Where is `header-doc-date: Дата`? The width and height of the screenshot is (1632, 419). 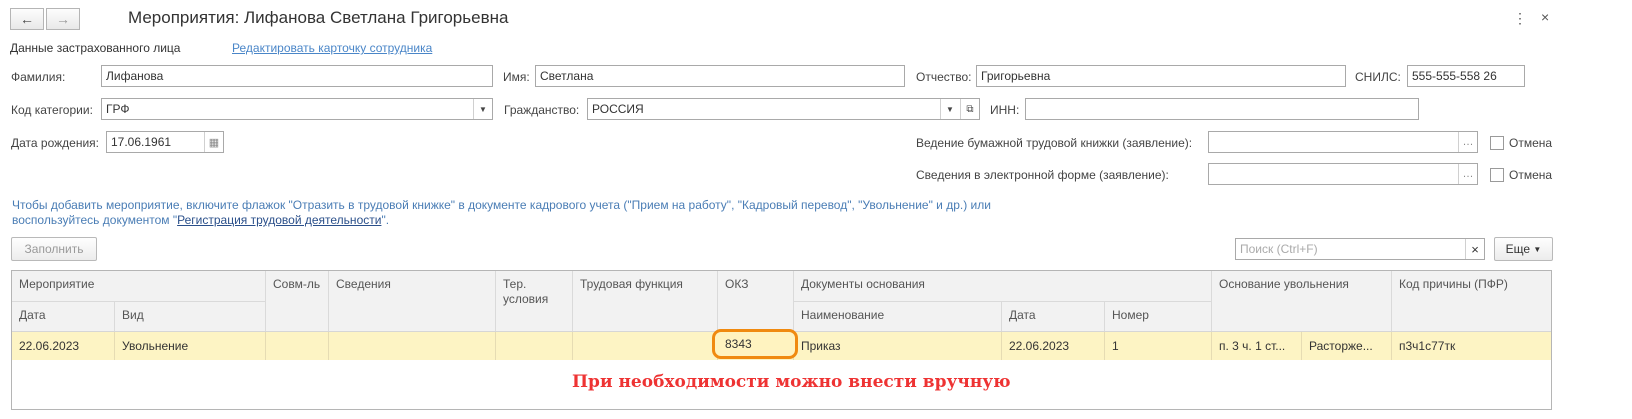 header-doc-date: Дата is located at coordinates (1053, 316).